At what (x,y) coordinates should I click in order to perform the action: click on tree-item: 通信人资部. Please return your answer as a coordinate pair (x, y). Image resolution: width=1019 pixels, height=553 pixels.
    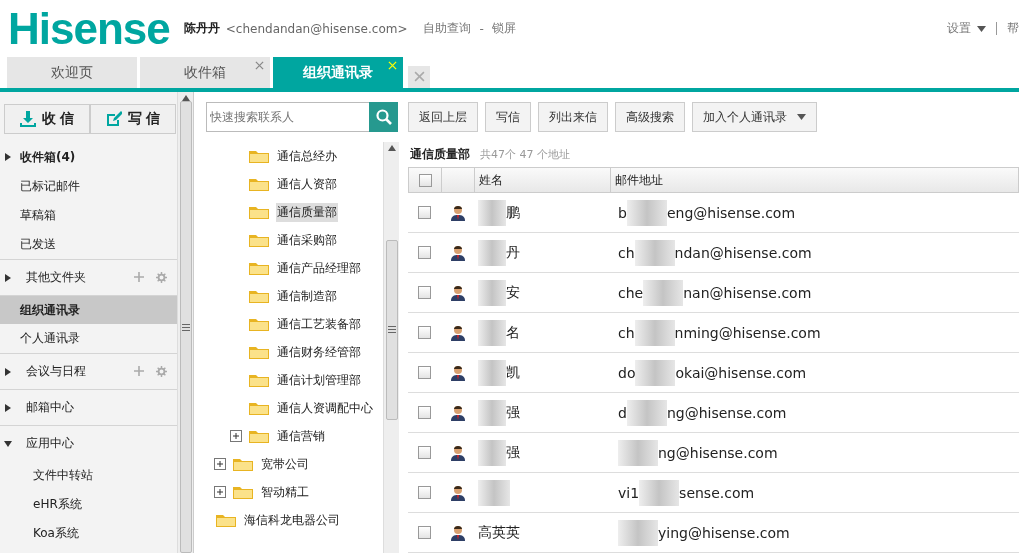
    Looking at the image, I should click on (295, 184).